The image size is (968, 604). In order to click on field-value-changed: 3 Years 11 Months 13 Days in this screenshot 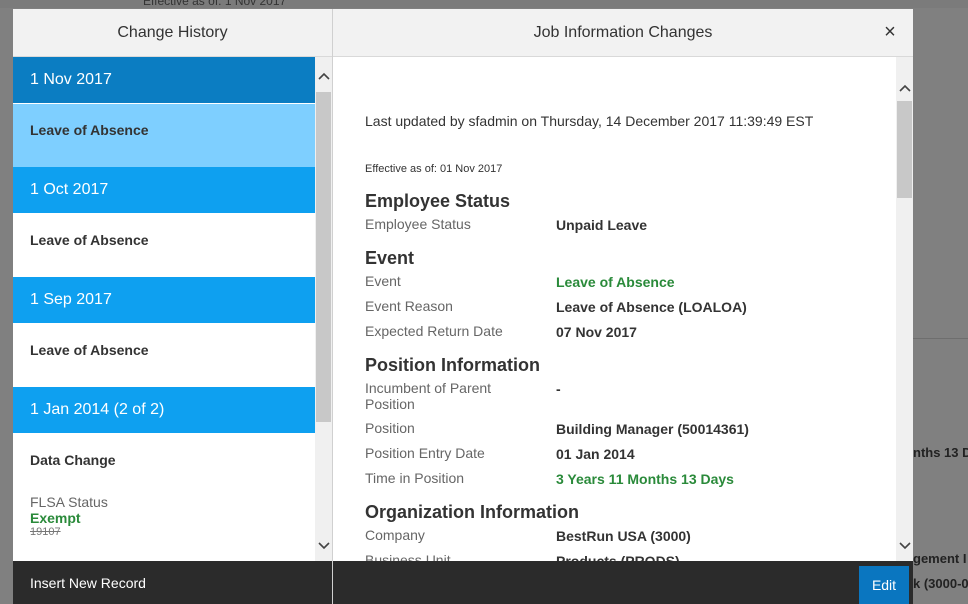, I will do `click(645, 479)`.